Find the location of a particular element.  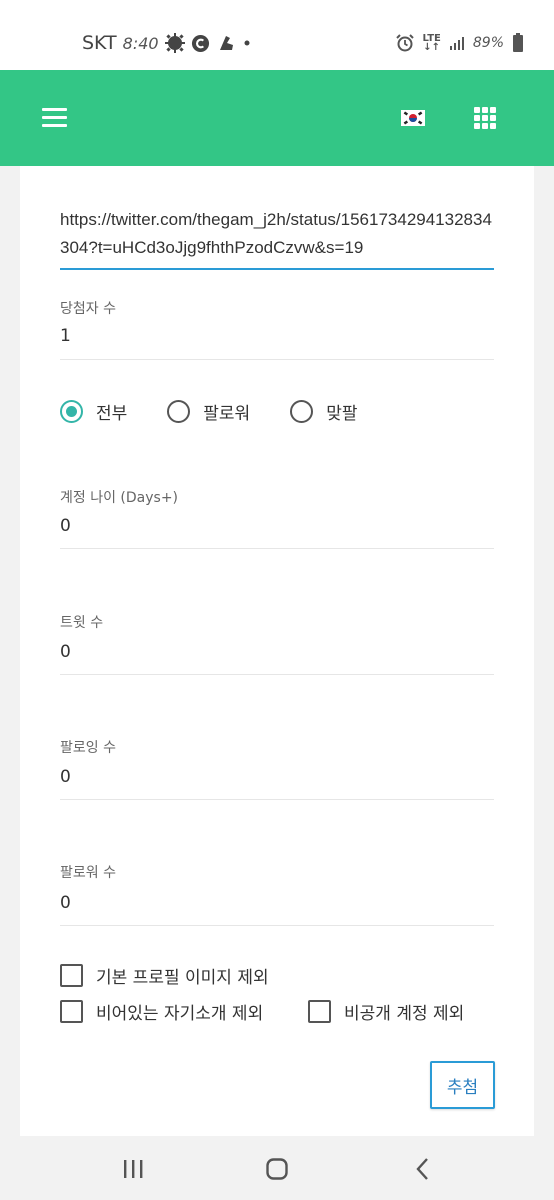

battery-icon is located at coordinates (518, 43).